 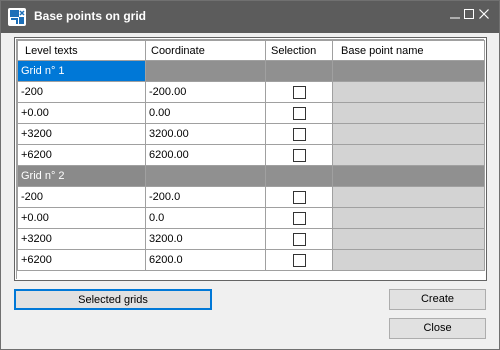 I want to click on maximize-icon, so click(x=469, y=14).